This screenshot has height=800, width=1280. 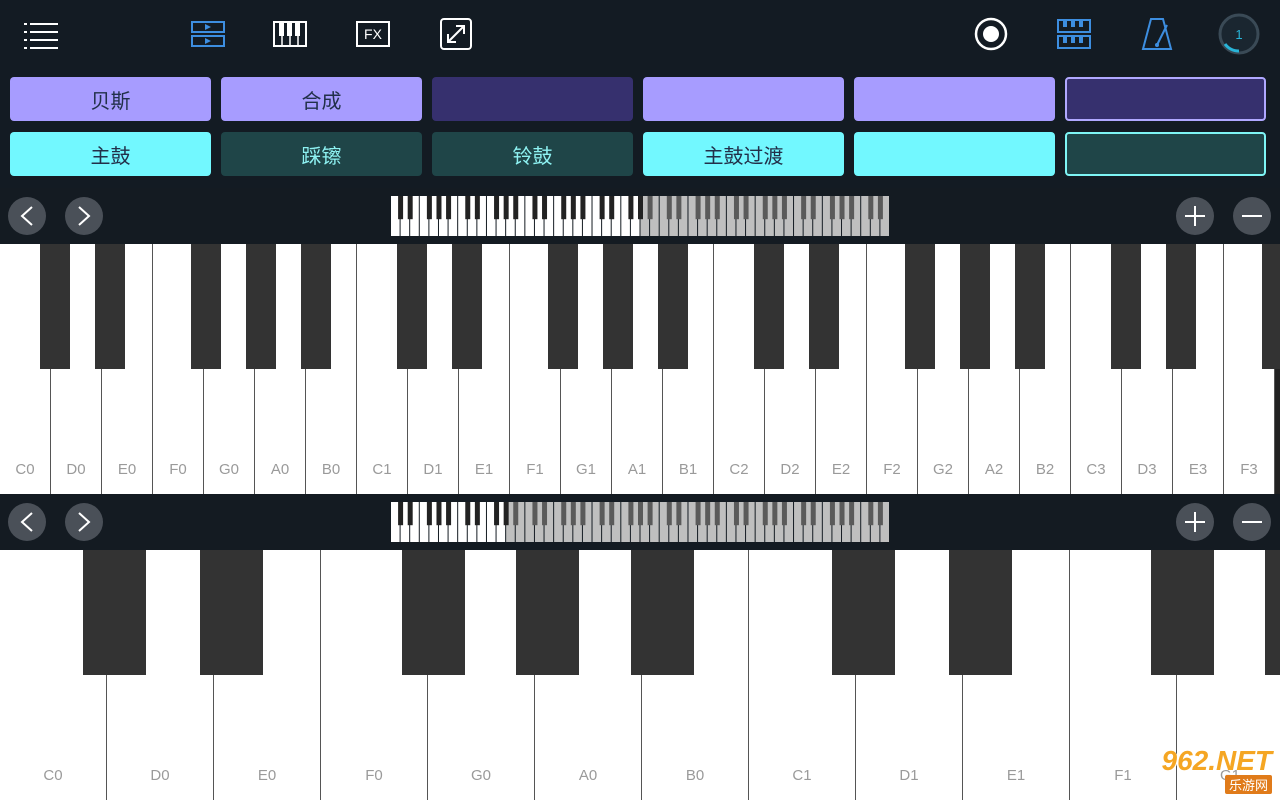 I want to click on key-label: F1, so click(x=535, y=469).